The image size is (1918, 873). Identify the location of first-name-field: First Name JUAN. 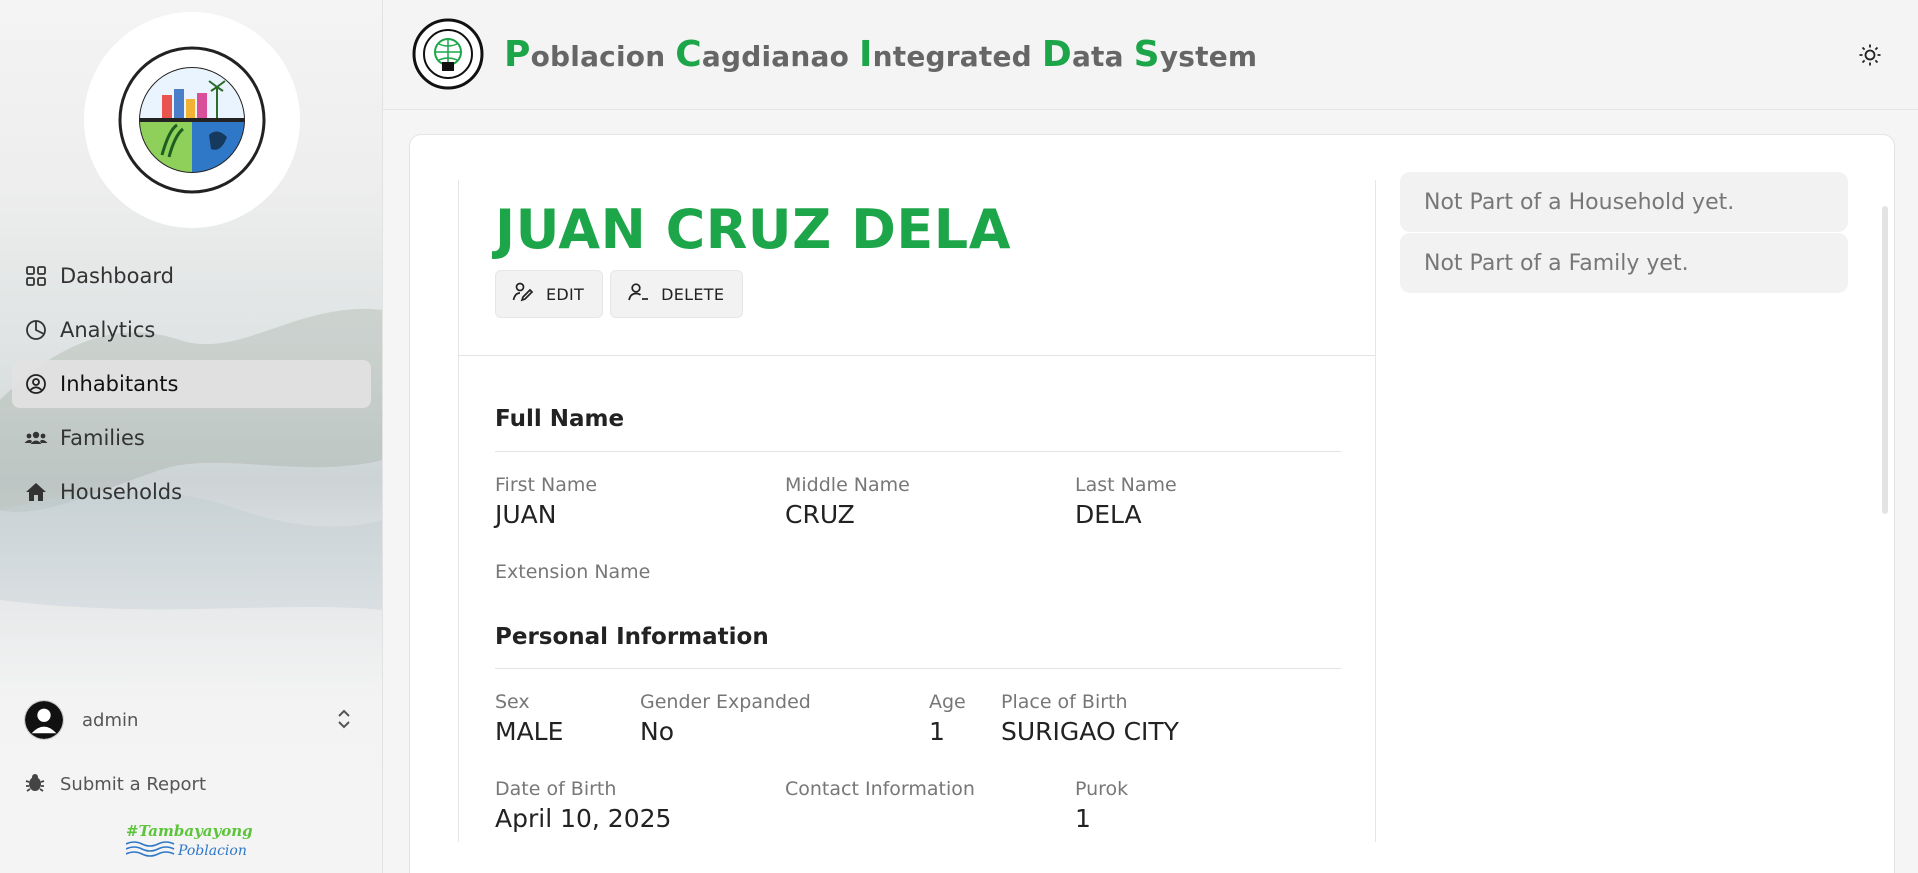
(546, 501).